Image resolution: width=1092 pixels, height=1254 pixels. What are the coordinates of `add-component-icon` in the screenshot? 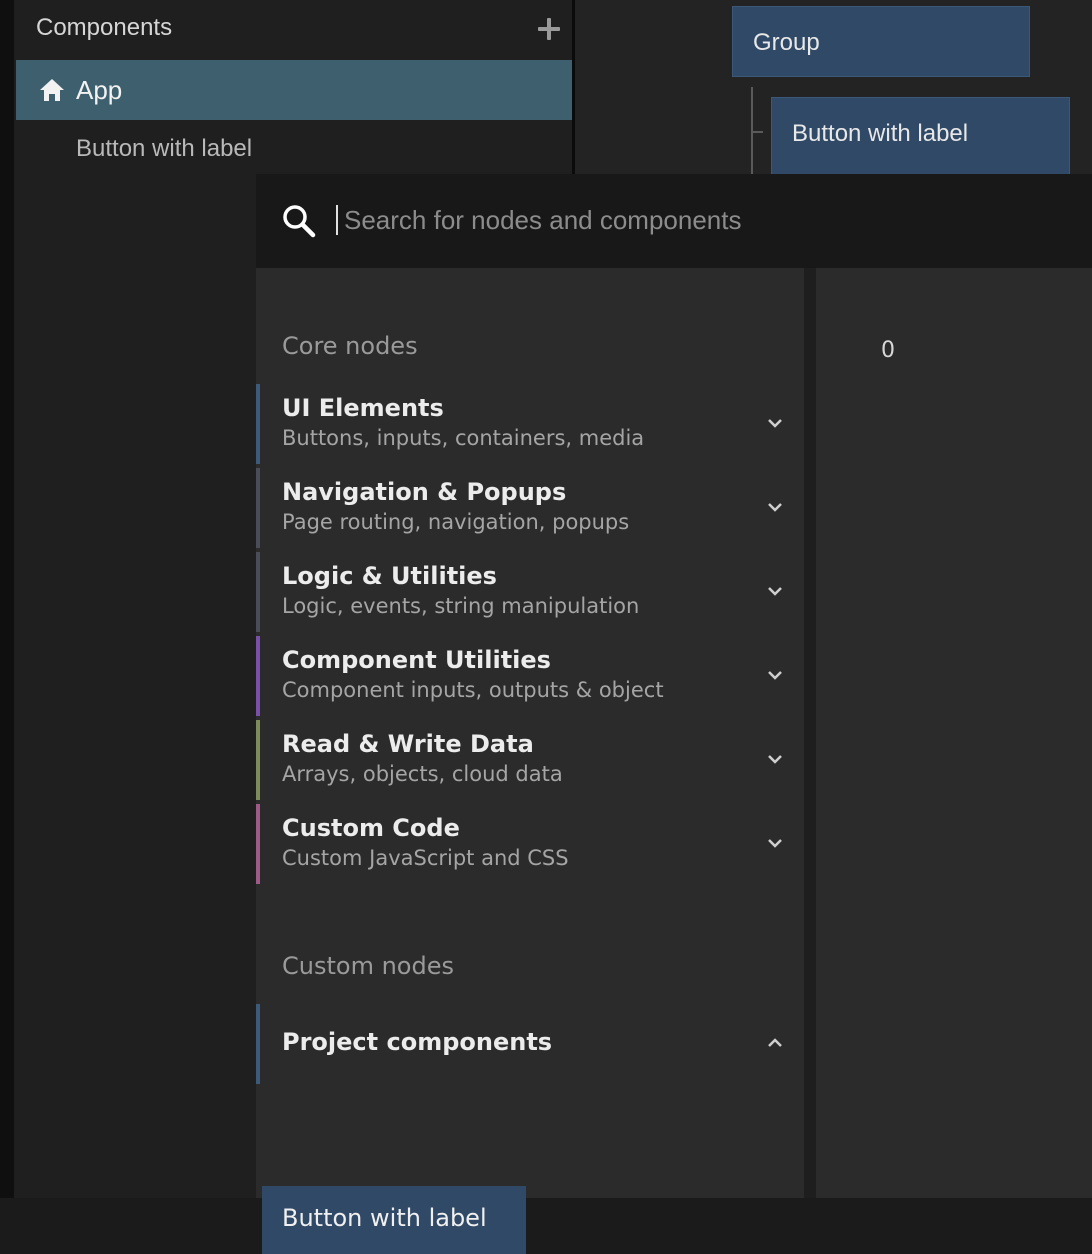 It's located at (549, 29).